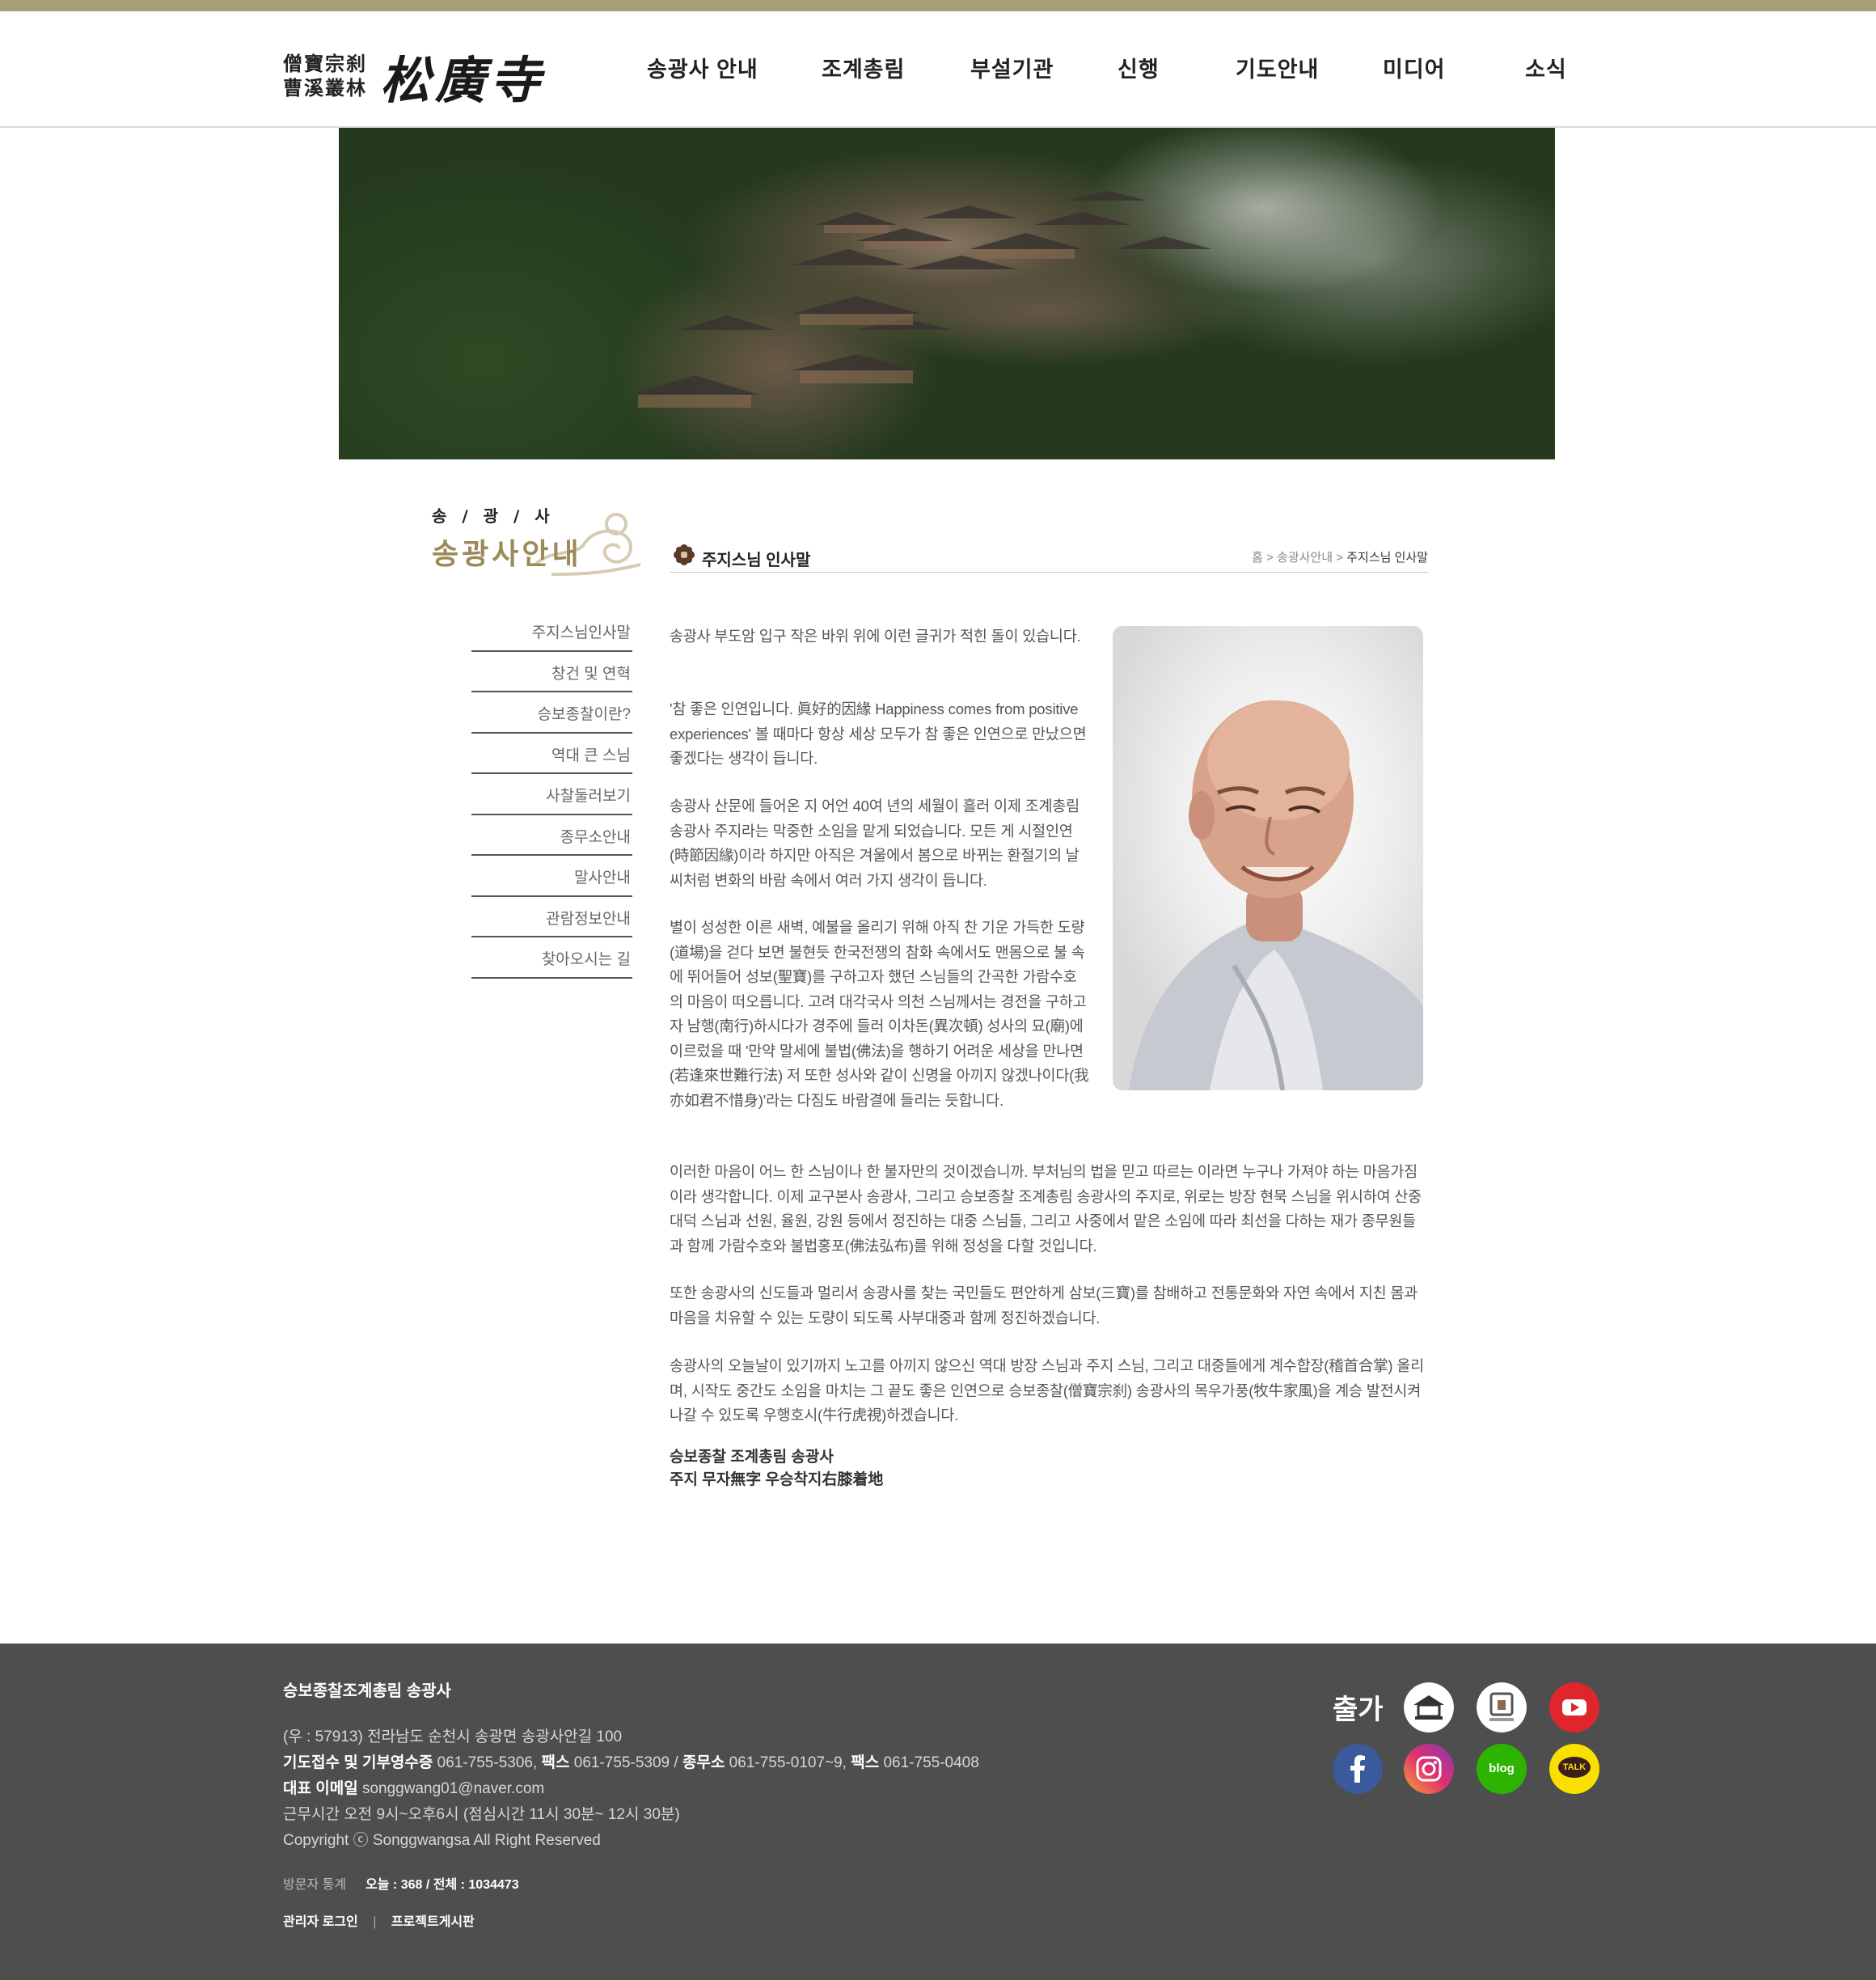  I want to click on project-board-link: 프로젝트게시판, so click(433, 1922).